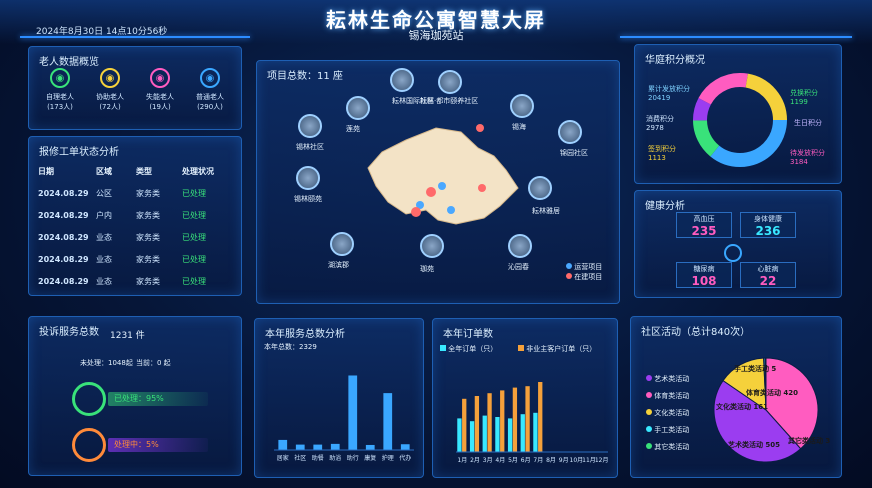 This screenshot has width=872, height=488. Describe the element at coordinates (462, 460) in the screenshot. I see `orders-tick-label: 1月` at that location.